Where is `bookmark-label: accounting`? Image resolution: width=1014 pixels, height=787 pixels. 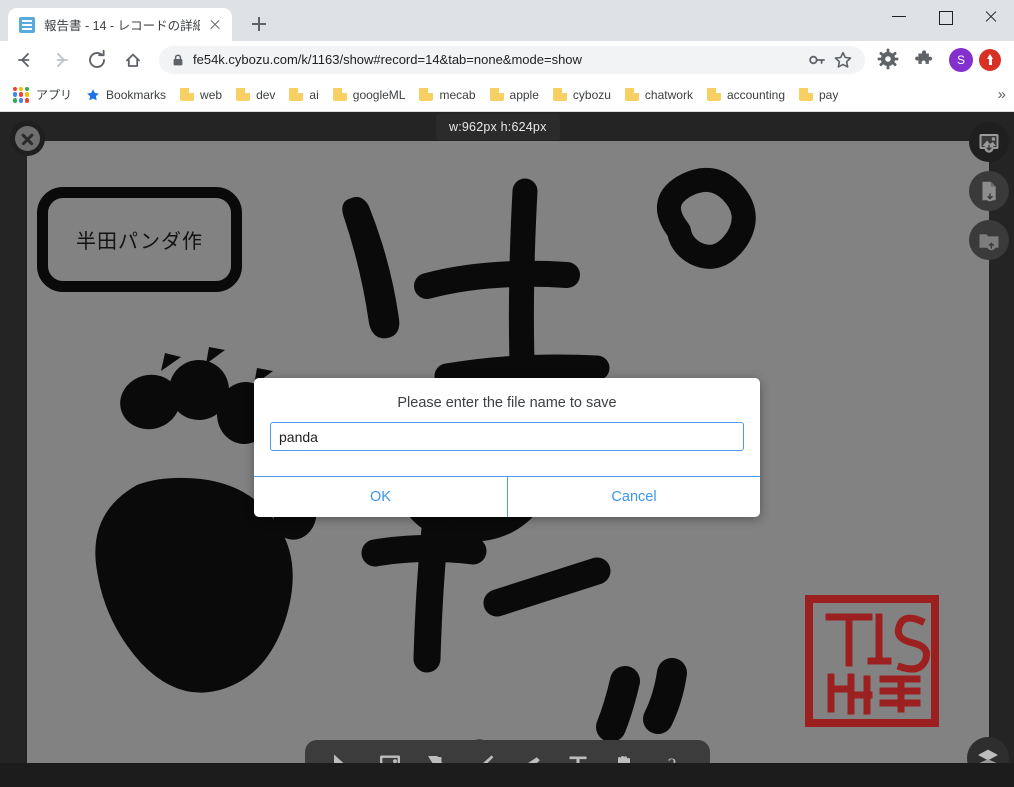
bookmark-label: accounting is located at coordinates (755, 94).